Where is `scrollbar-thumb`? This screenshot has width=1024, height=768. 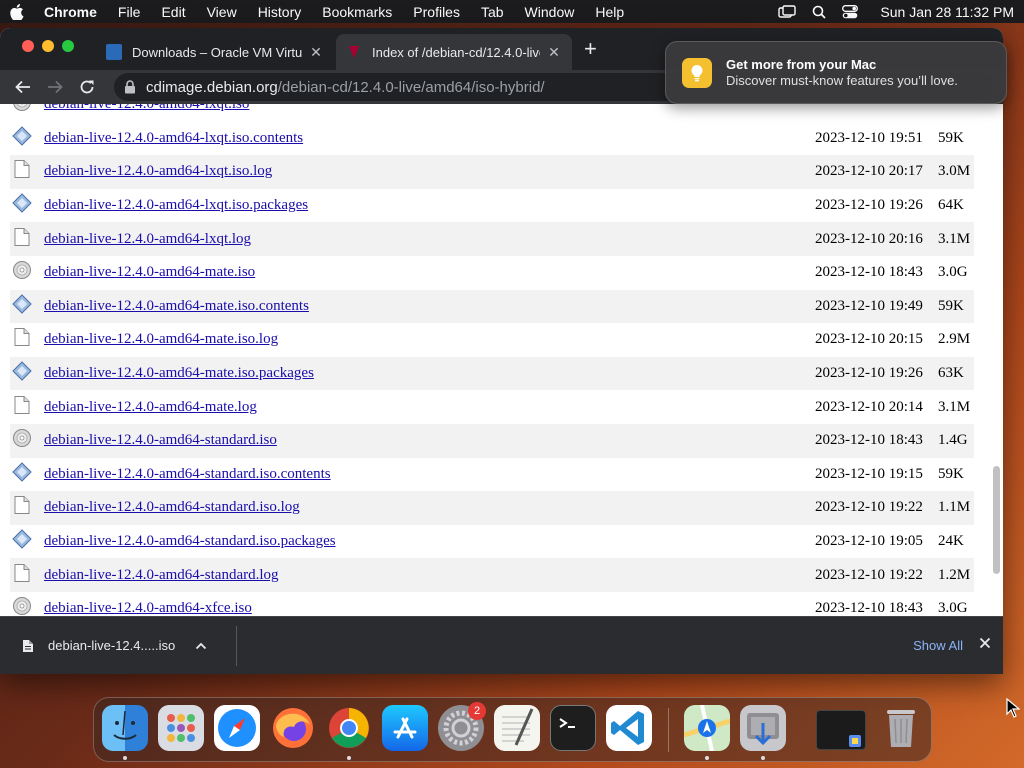 scrollbar-thumb is located at coordinates (996, 520).